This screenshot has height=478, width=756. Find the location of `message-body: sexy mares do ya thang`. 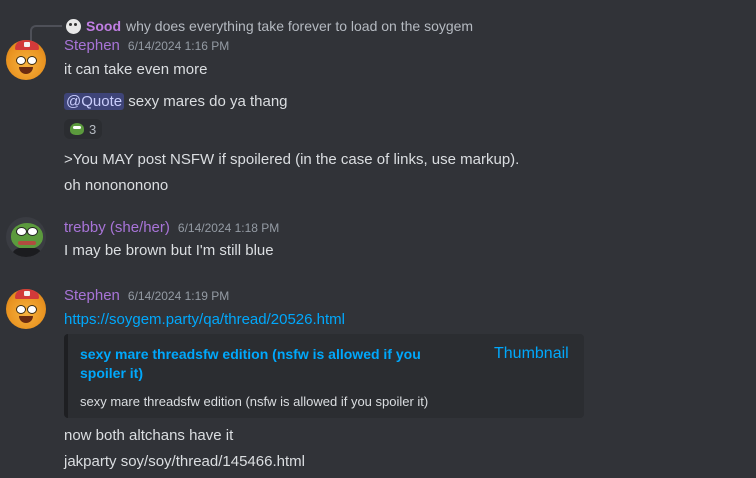

message-body: sexy mares do ya thang is located at coordinates (208, 101).